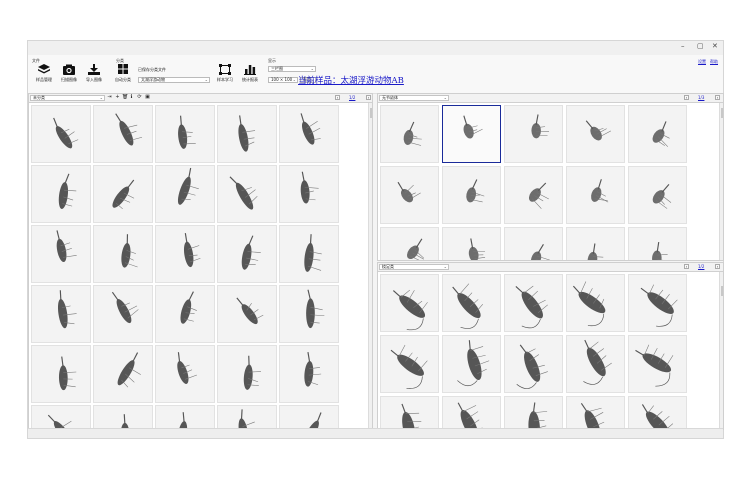 The width and height of the screenshot is (750, 479). I want to click on delete-icon: 🗑, so click(125, 97).